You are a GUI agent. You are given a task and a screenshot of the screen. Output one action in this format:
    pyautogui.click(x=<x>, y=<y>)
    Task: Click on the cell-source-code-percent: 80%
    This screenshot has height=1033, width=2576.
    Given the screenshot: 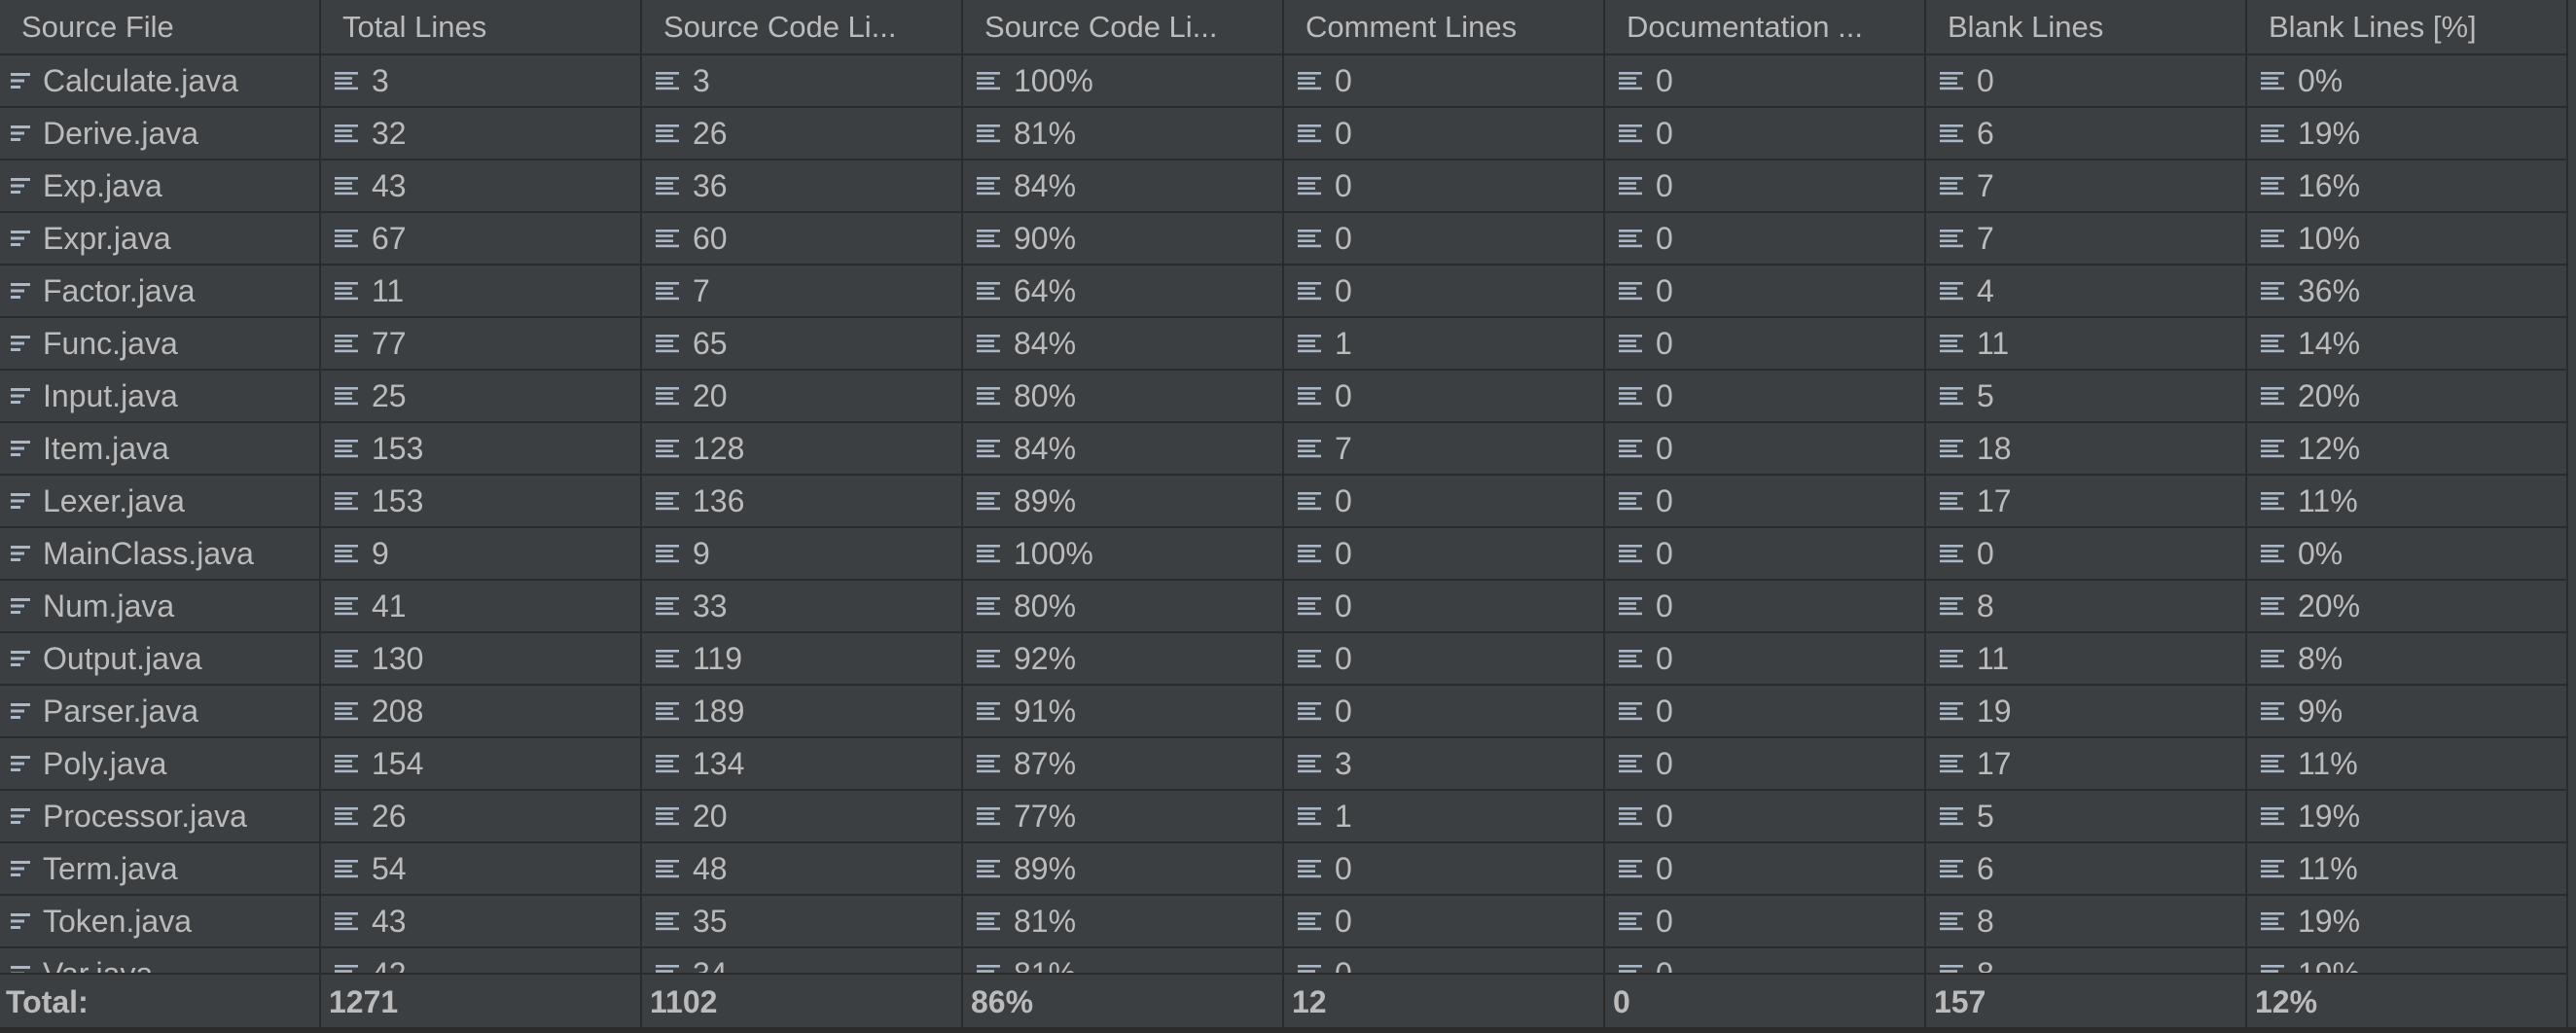 What is the action you would take?
    pyautogui.click(x=1123, y=606)
    